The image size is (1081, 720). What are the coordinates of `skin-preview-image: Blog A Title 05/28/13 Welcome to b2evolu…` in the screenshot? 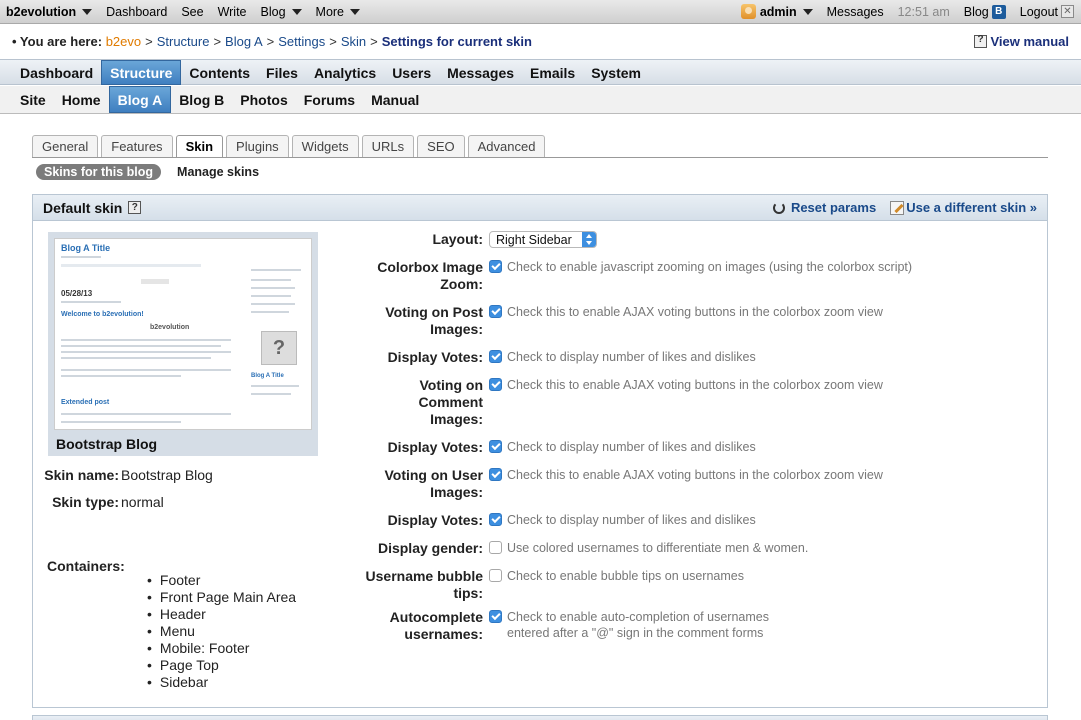 It's located at (183, 334).